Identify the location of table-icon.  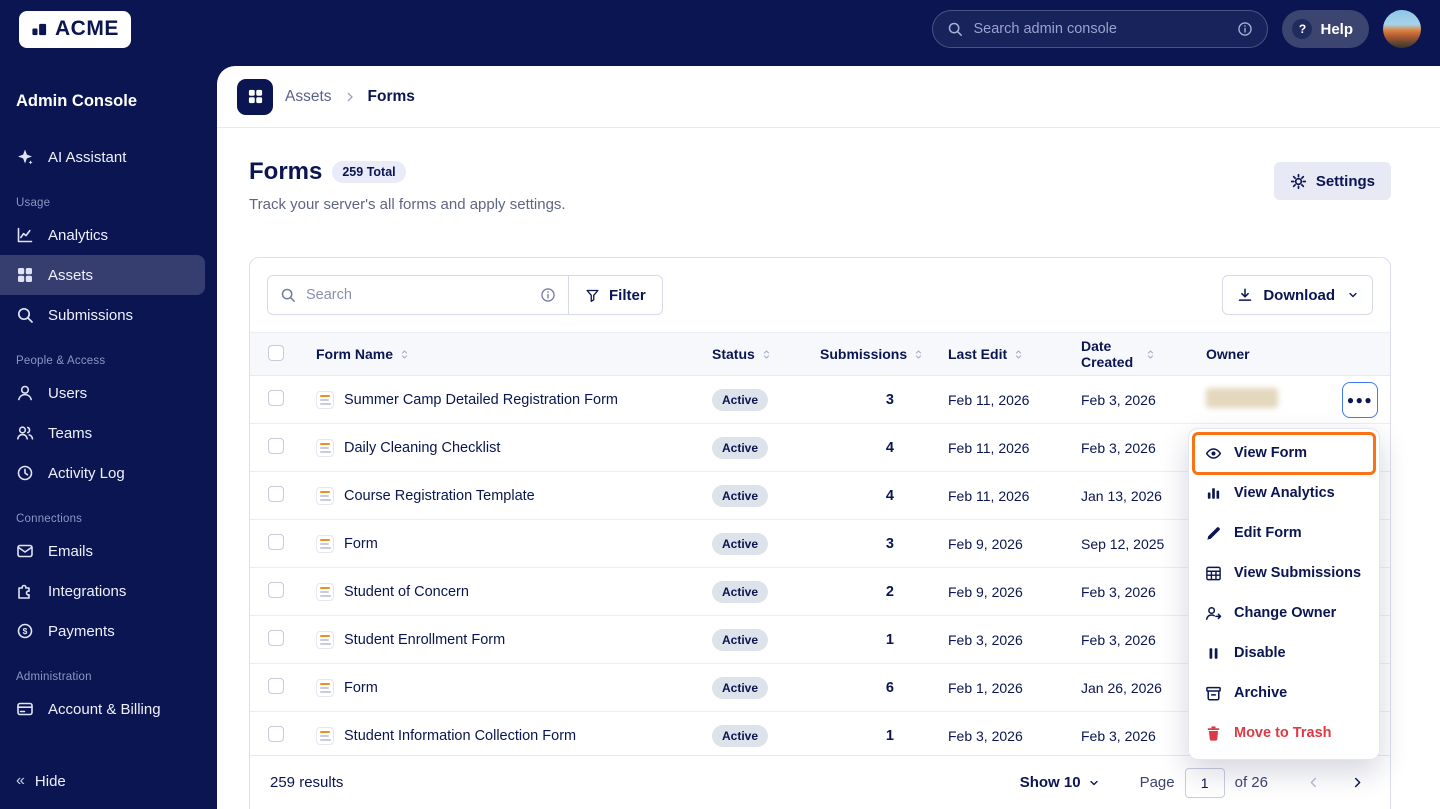
(1213, 573).